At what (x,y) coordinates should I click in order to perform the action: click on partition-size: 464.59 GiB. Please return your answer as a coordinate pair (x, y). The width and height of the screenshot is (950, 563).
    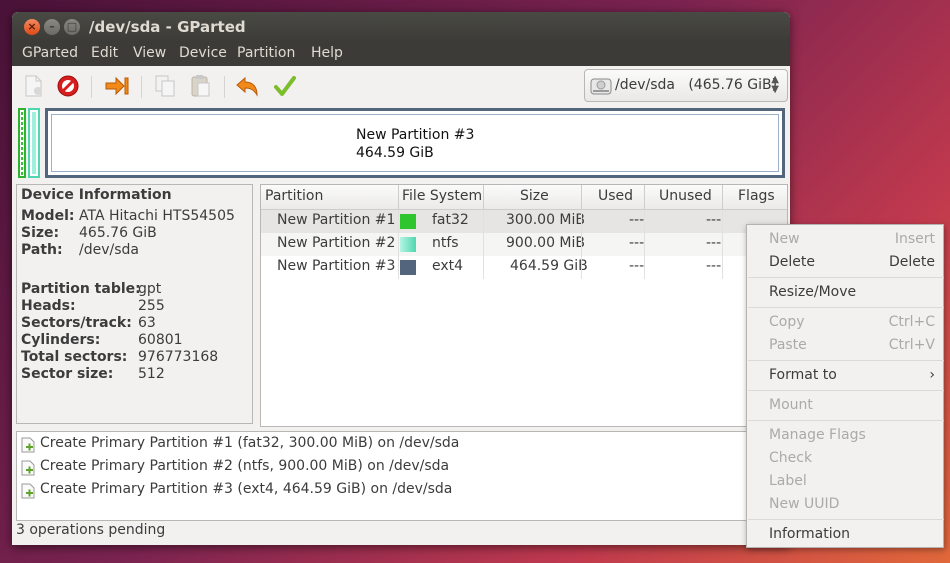
    Looking at the image, I should click on (549, 266).